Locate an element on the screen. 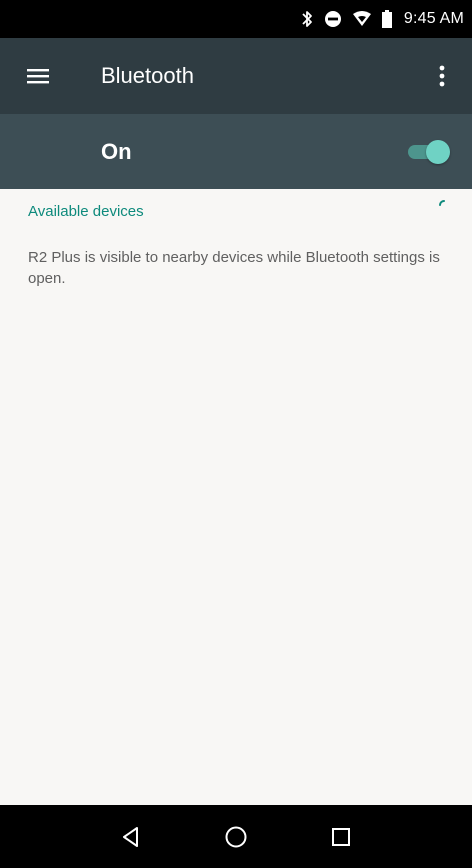  back-button is located at coordinates (131, 837).